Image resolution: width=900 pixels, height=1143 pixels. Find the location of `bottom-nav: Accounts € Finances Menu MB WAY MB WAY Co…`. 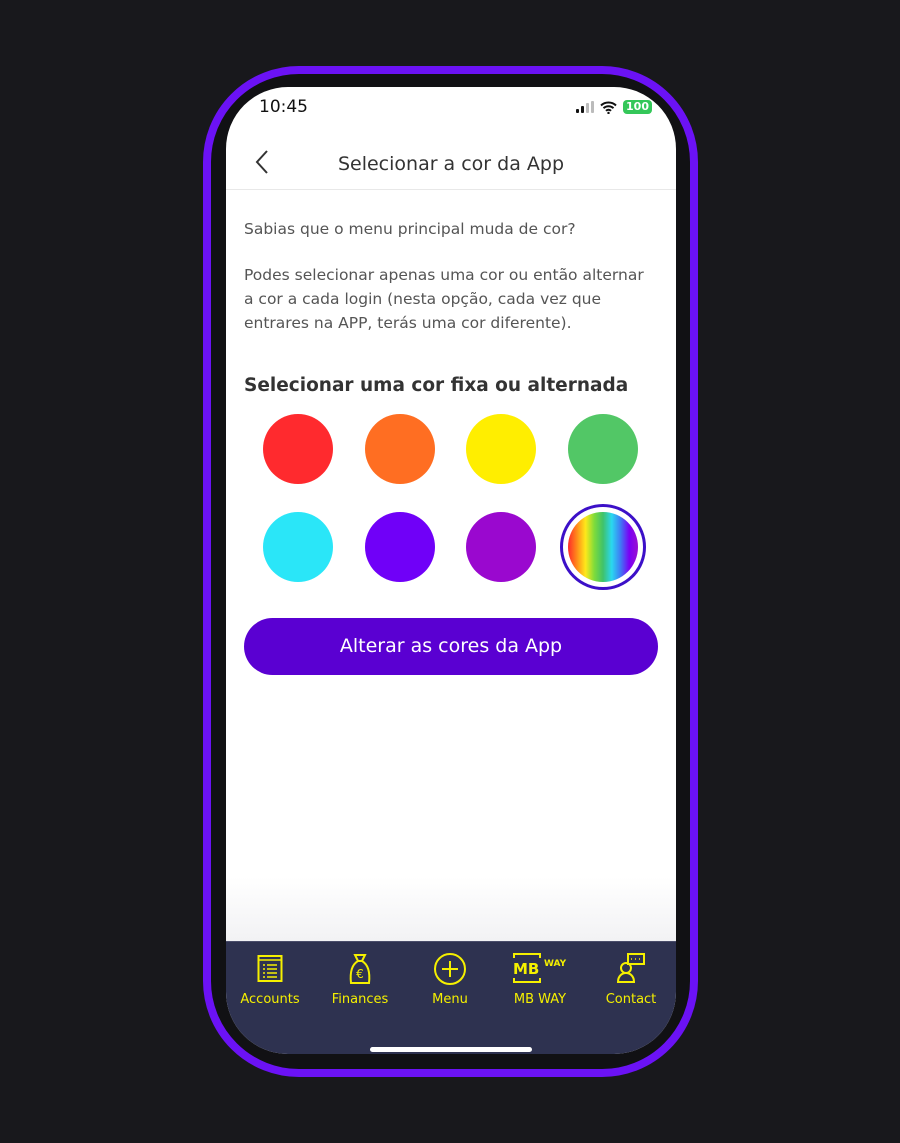

bottom-nav: Accounts € Finances Menu MB WAY MB WAY Co… is located at coordinates (451, 997).